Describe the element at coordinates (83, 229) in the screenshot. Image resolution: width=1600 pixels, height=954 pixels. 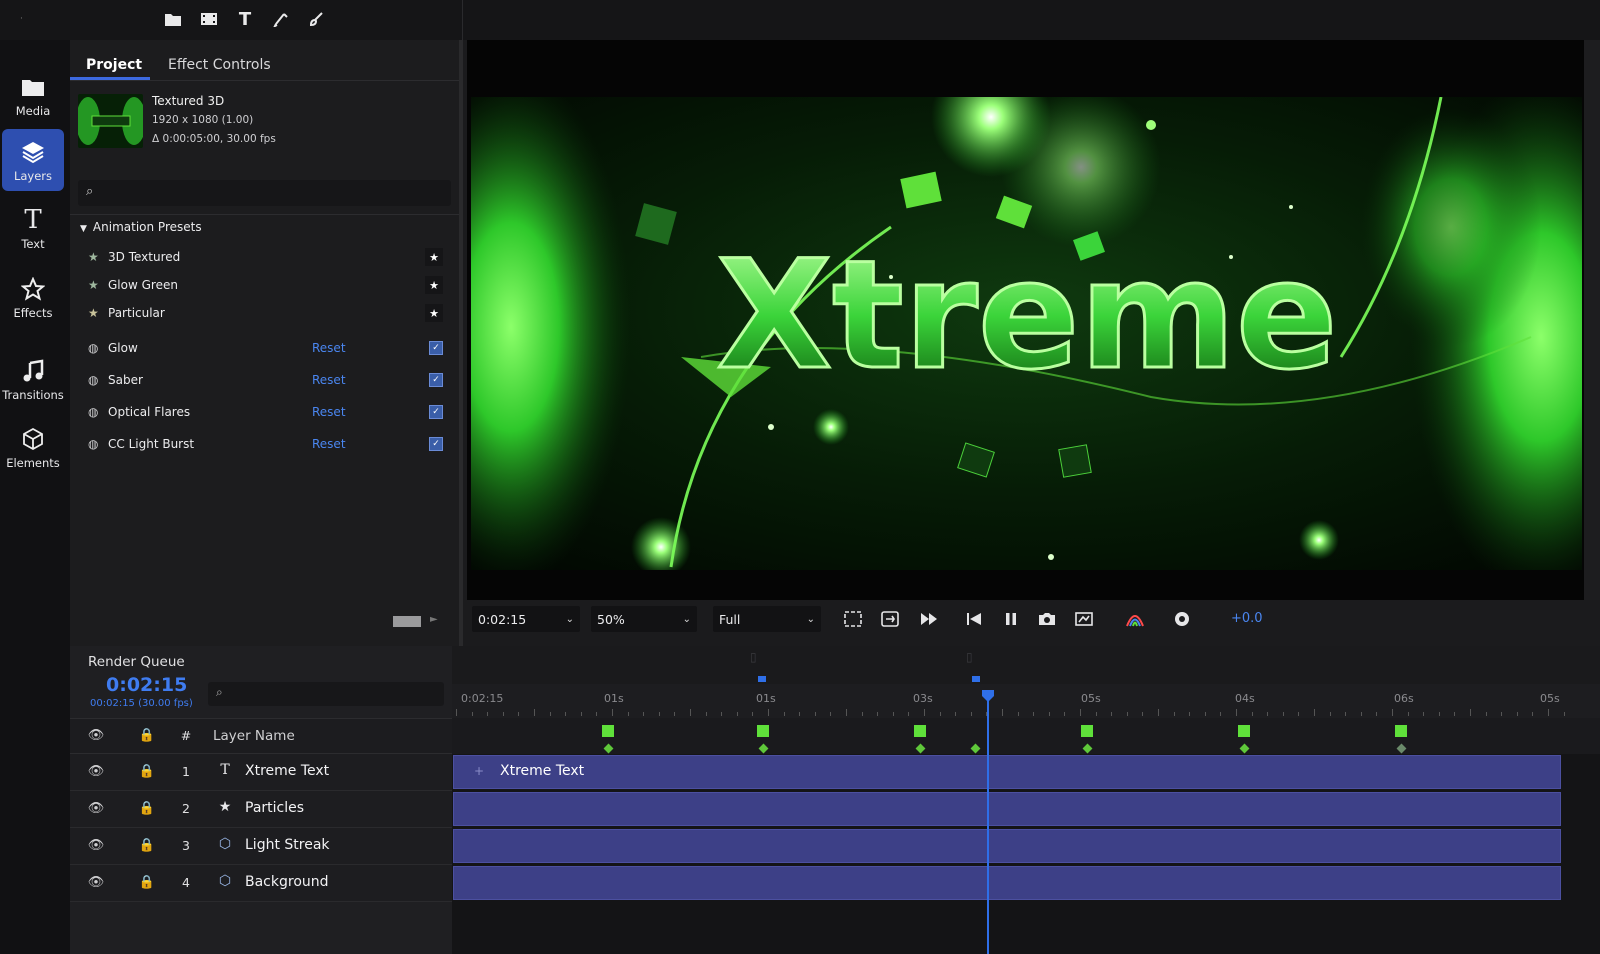
I see `chevron-down-icon: ▼` at that location.